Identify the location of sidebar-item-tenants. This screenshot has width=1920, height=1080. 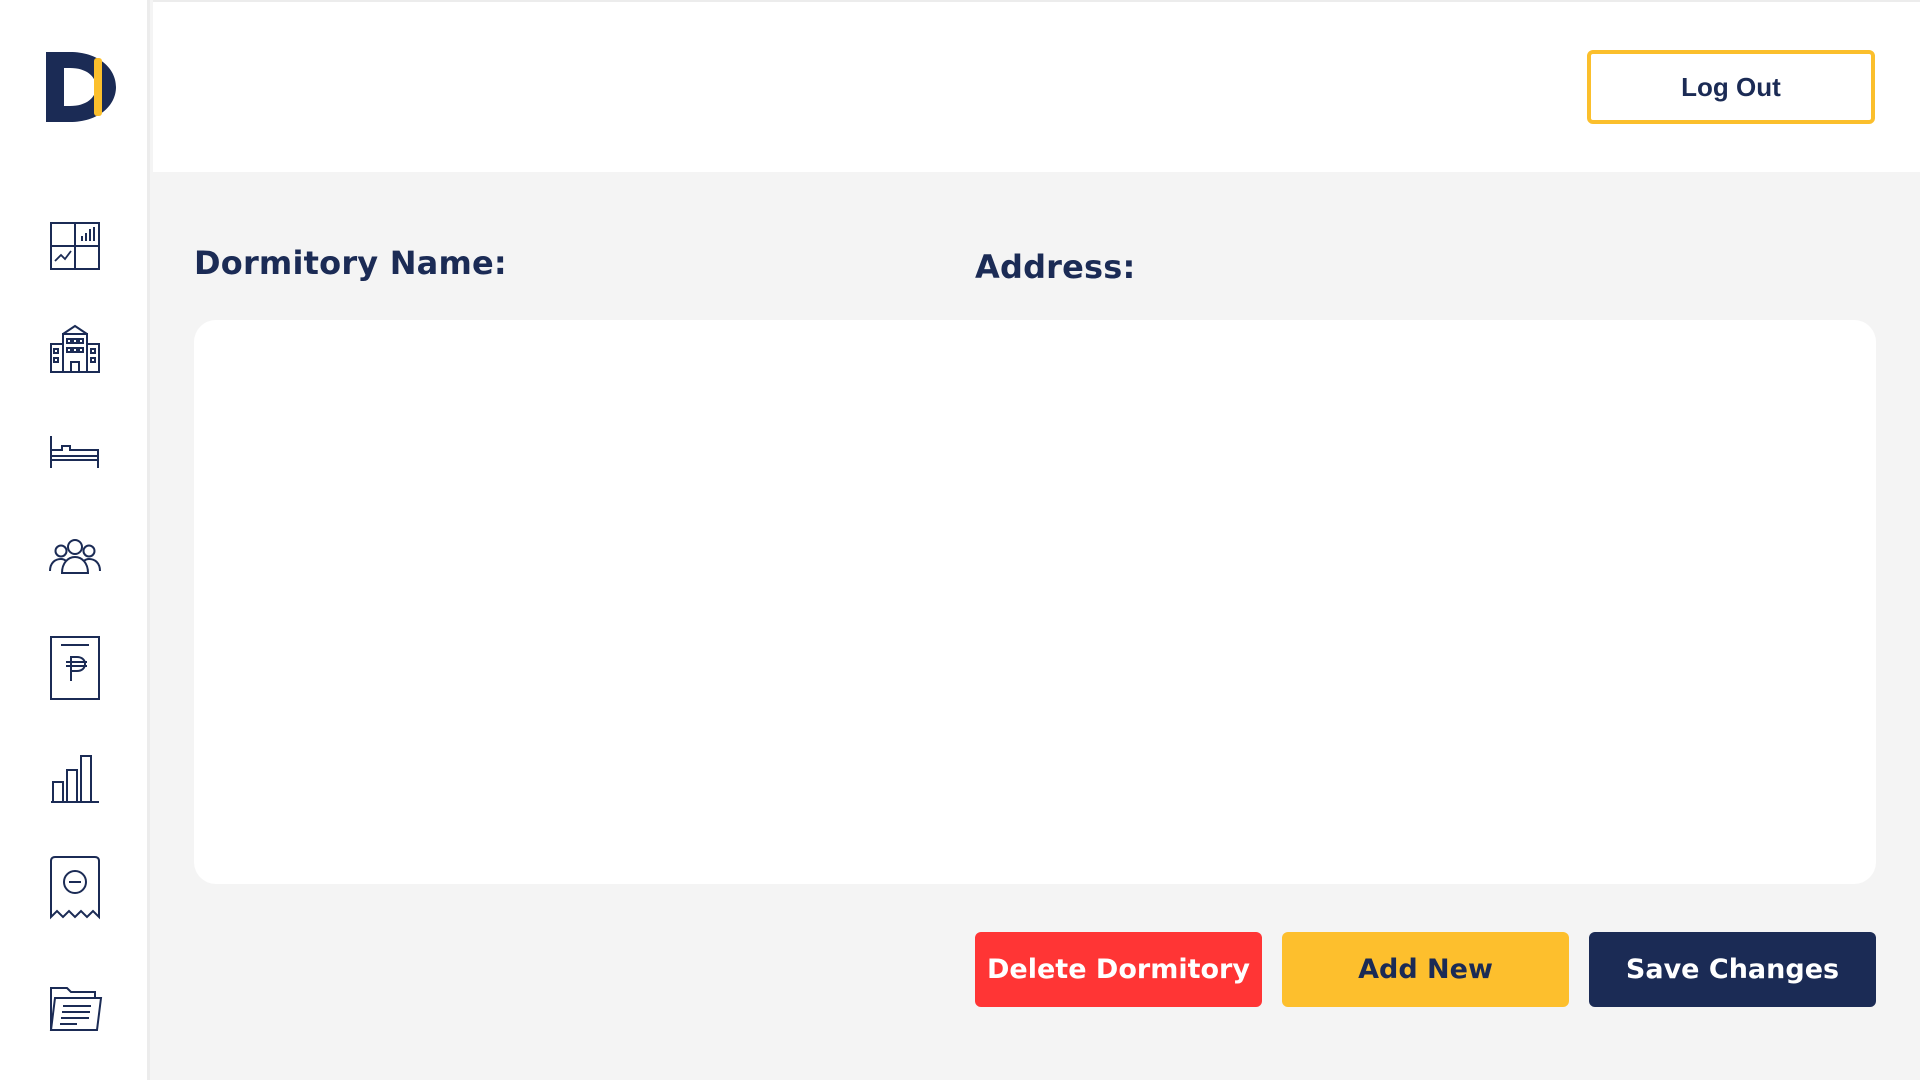
(75, 556).